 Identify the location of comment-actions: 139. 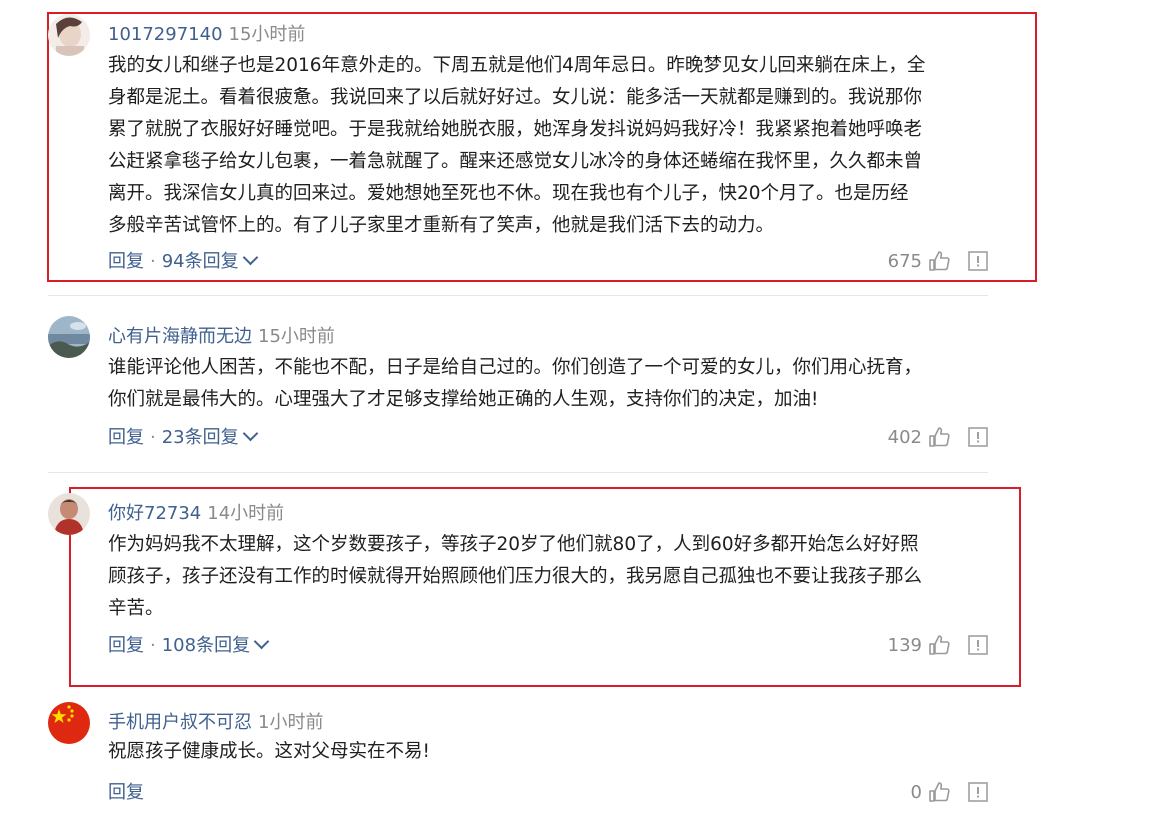
(938, 645).